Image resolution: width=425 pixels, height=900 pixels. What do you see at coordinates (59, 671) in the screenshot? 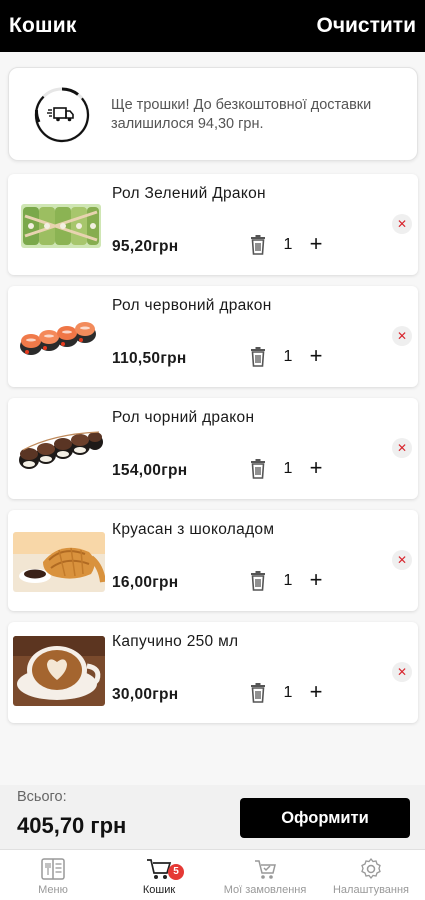
I see `cappuccino-image` at bounding box center [59, 671].